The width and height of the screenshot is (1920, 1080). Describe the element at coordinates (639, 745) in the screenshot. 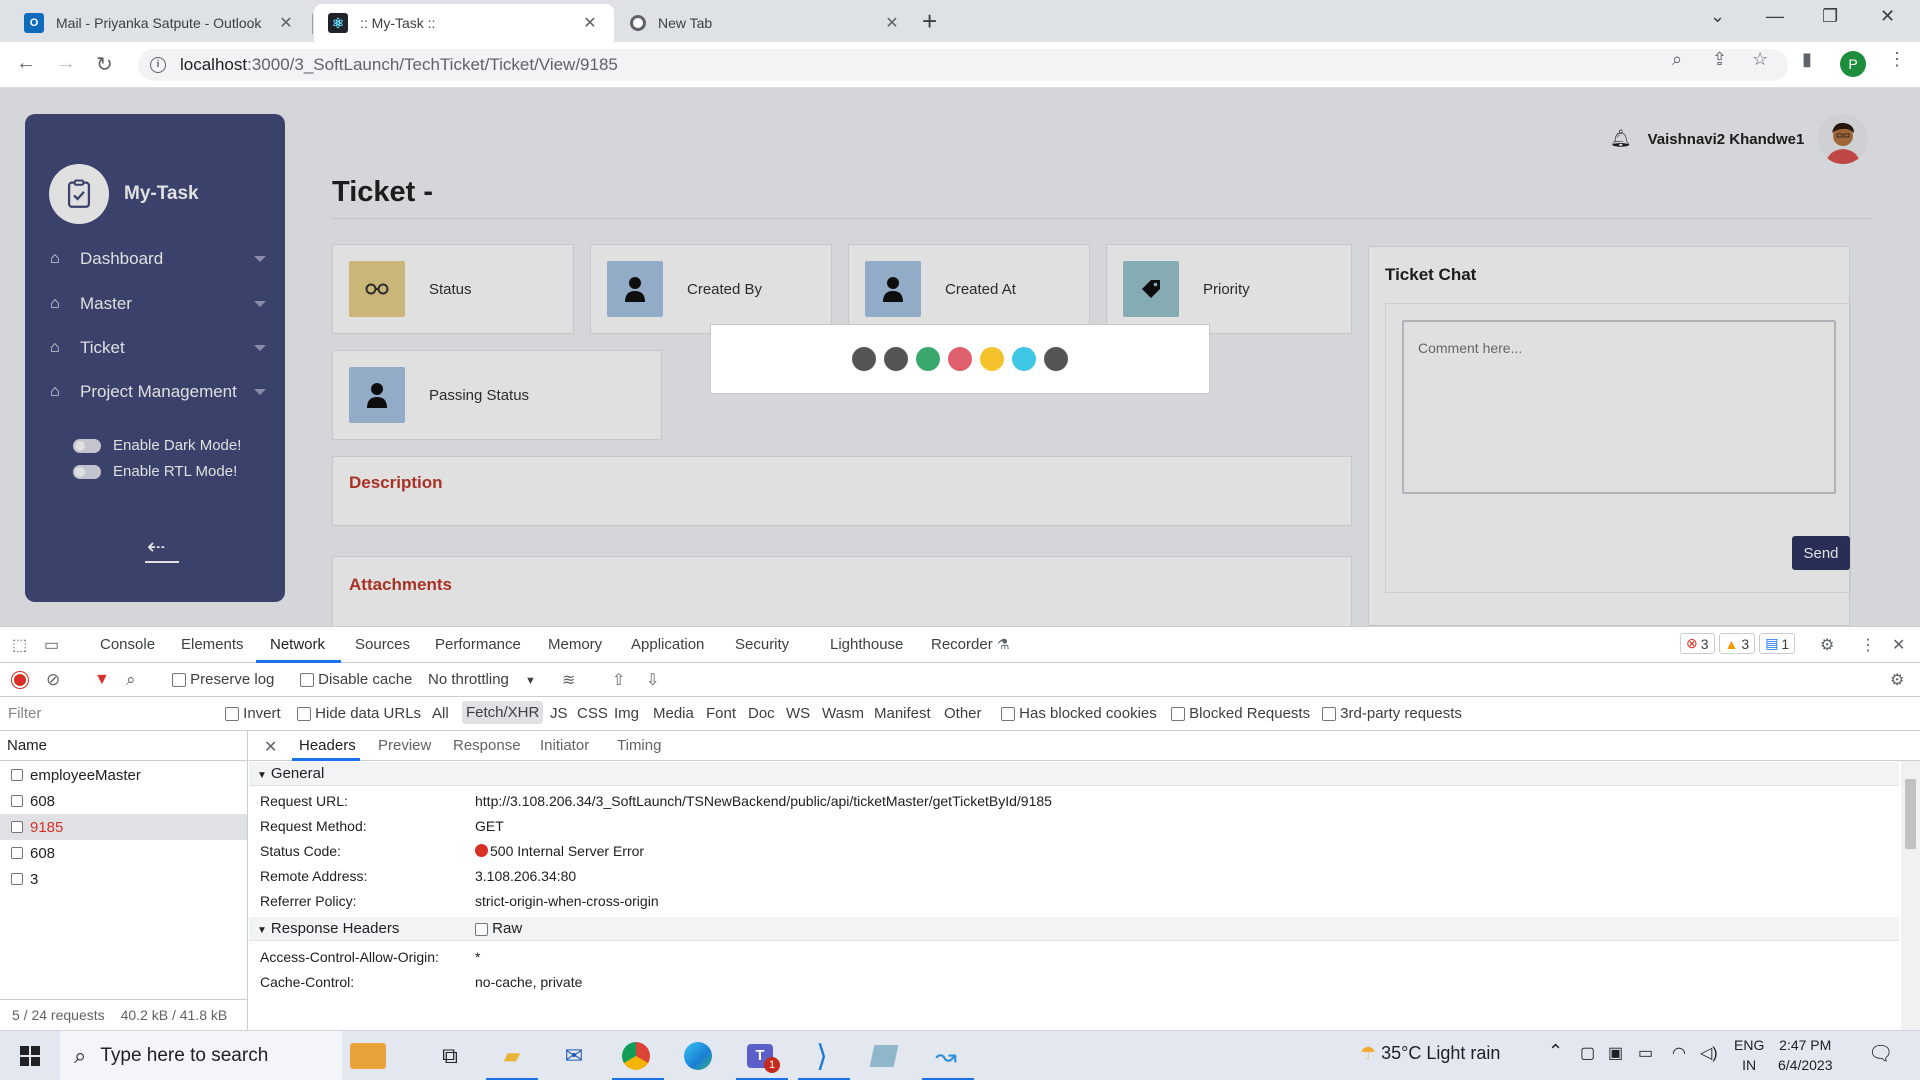

I see `tab-timing: Timing` at that location.